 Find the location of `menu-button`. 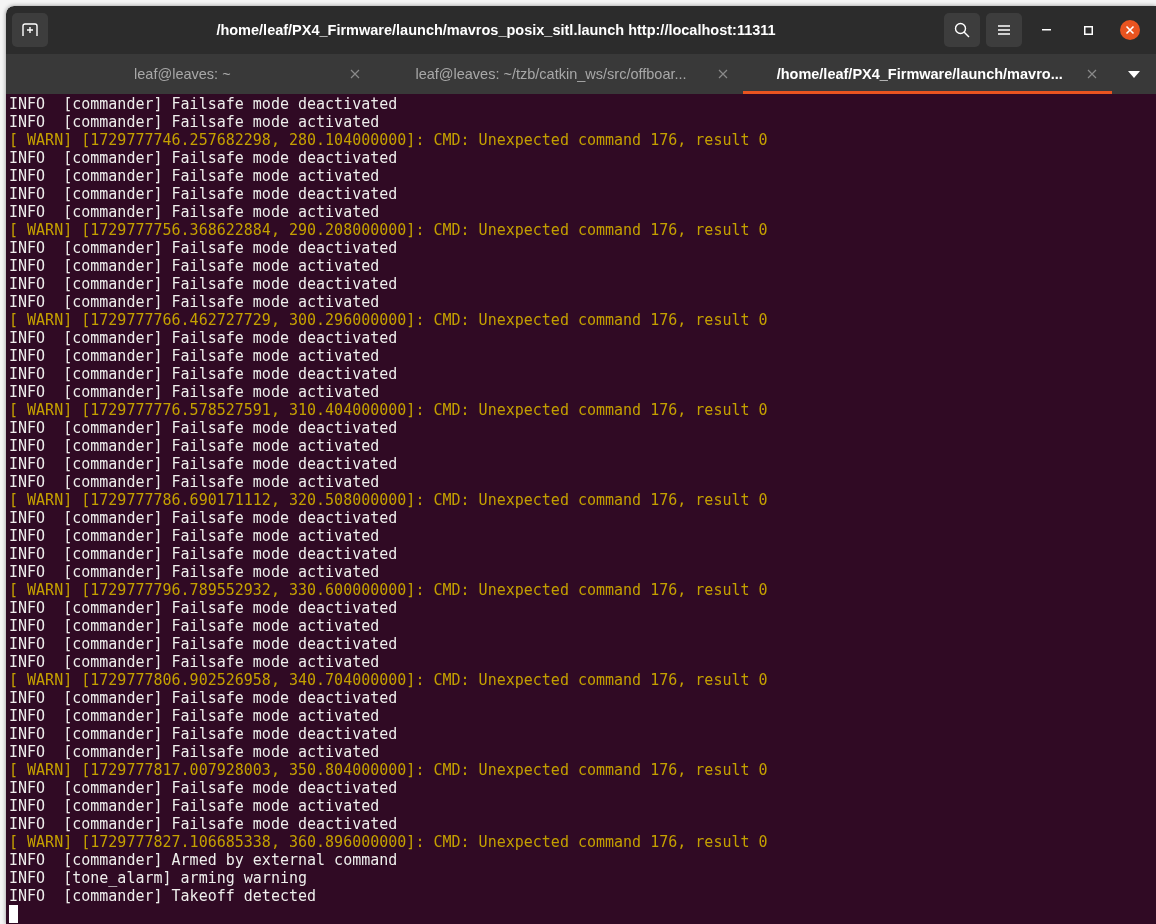

menu-button is located at coordinates (1004, 30).